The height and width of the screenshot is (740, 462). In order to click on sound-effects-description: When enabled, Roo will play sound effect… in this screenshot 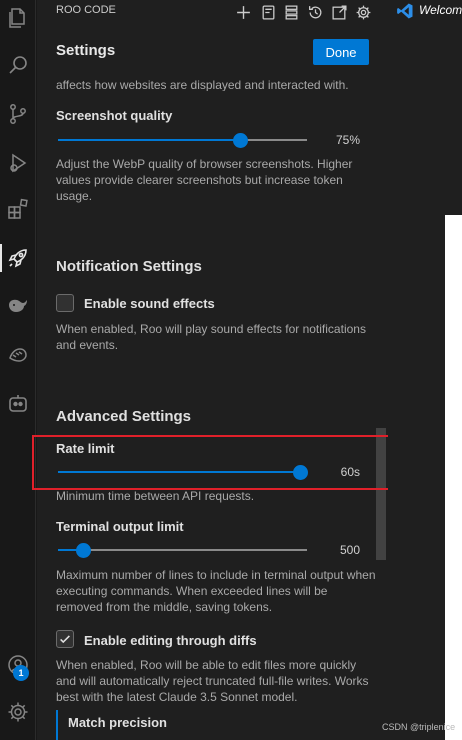, I will do `click(211, 337)`.